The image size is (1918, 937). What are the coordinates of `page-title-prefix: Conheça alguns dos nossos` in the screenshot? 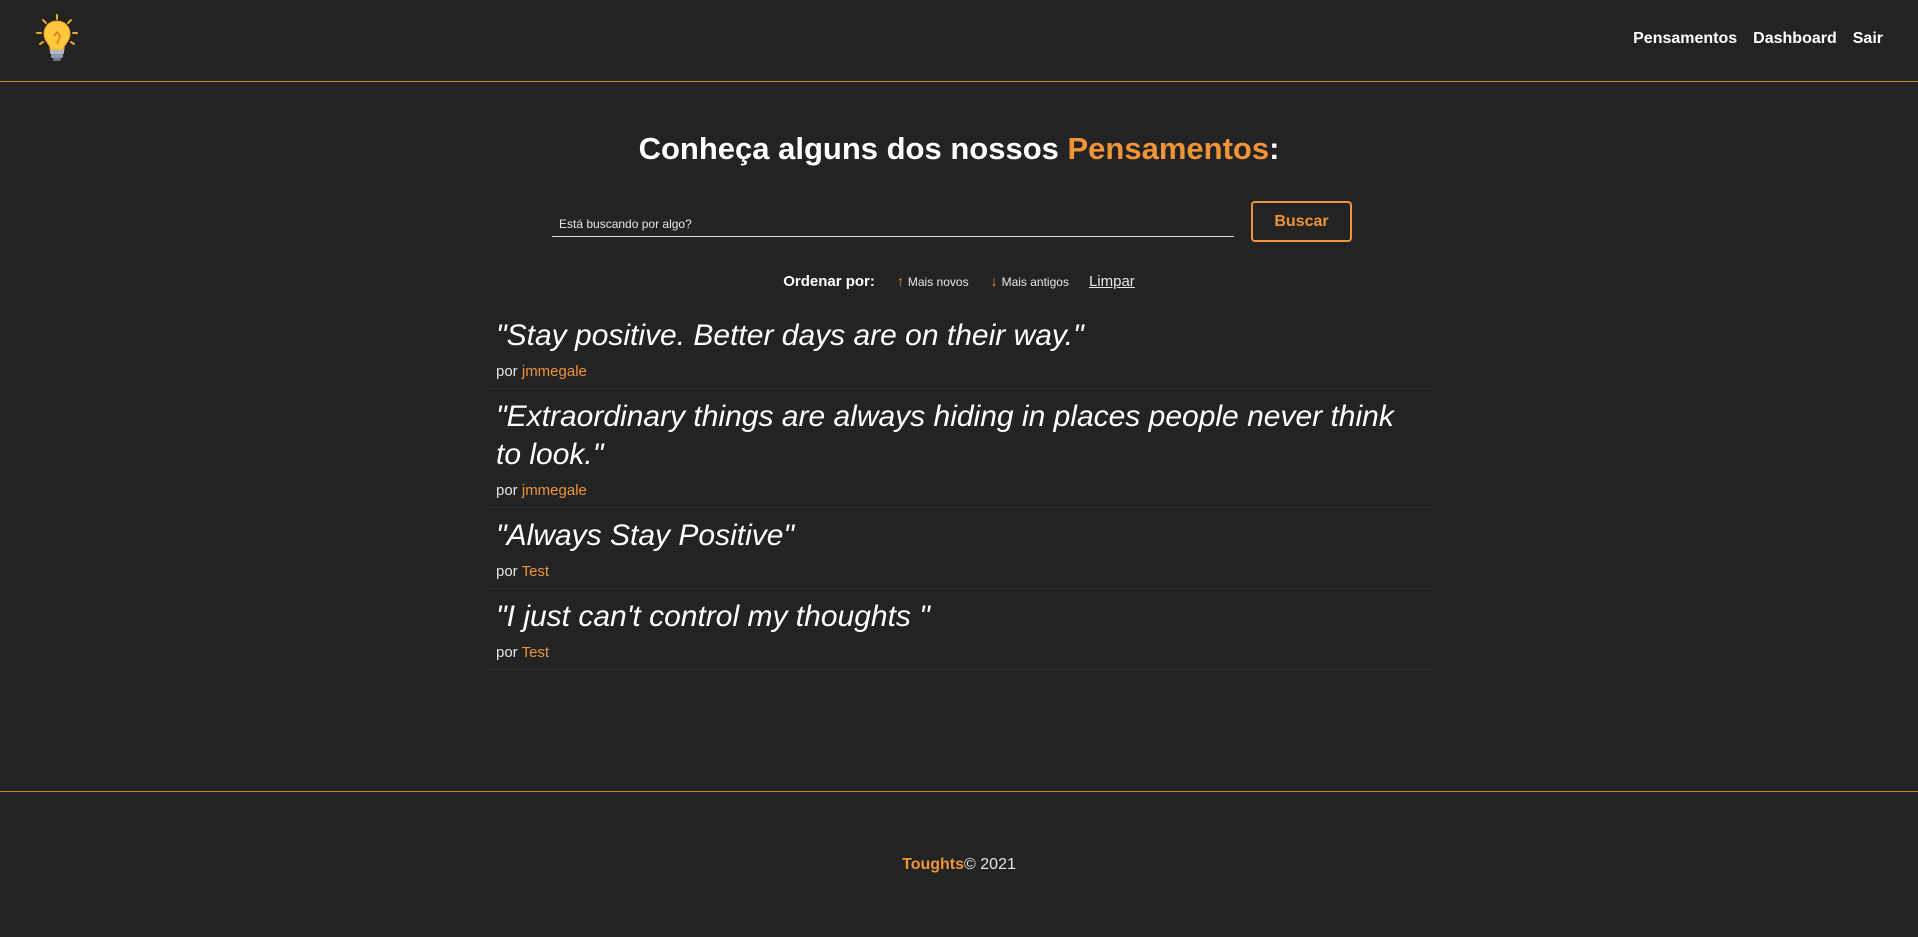 It's located at (853, 148).